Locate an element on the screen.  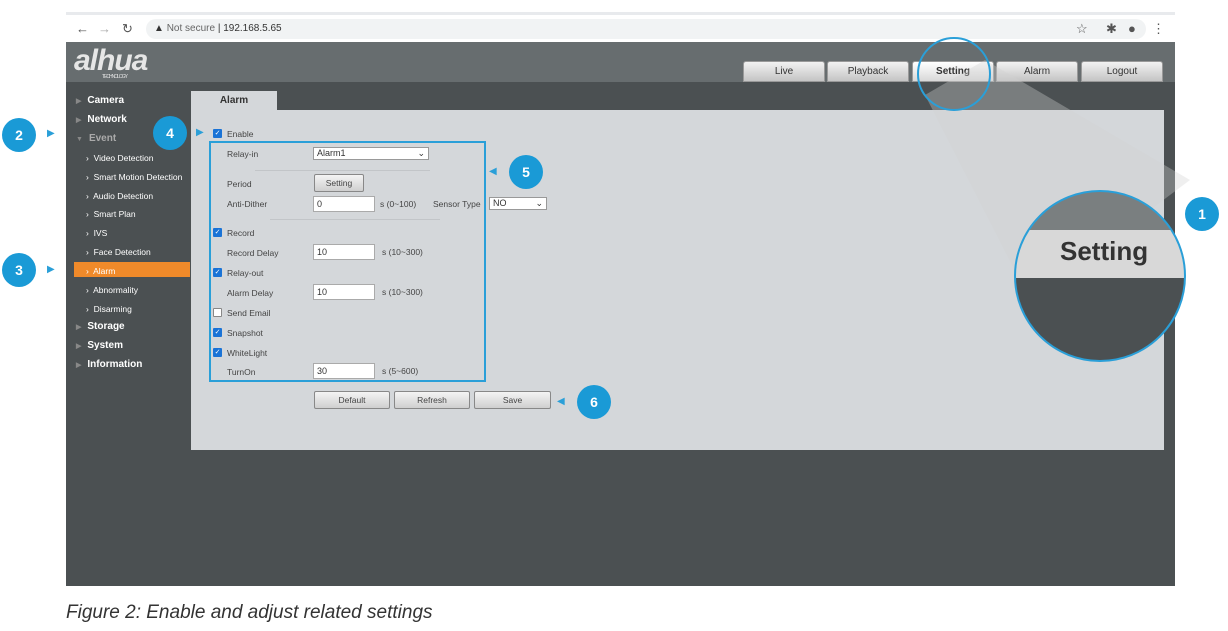
callout-2: 2 is located at coordinates (19, 135).